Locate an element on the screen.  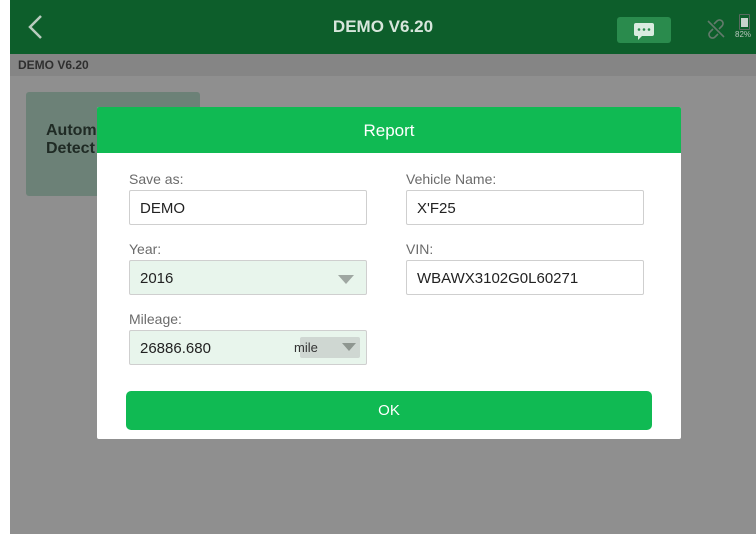
battery-icon: 82% is located at coordinates (745, 29).